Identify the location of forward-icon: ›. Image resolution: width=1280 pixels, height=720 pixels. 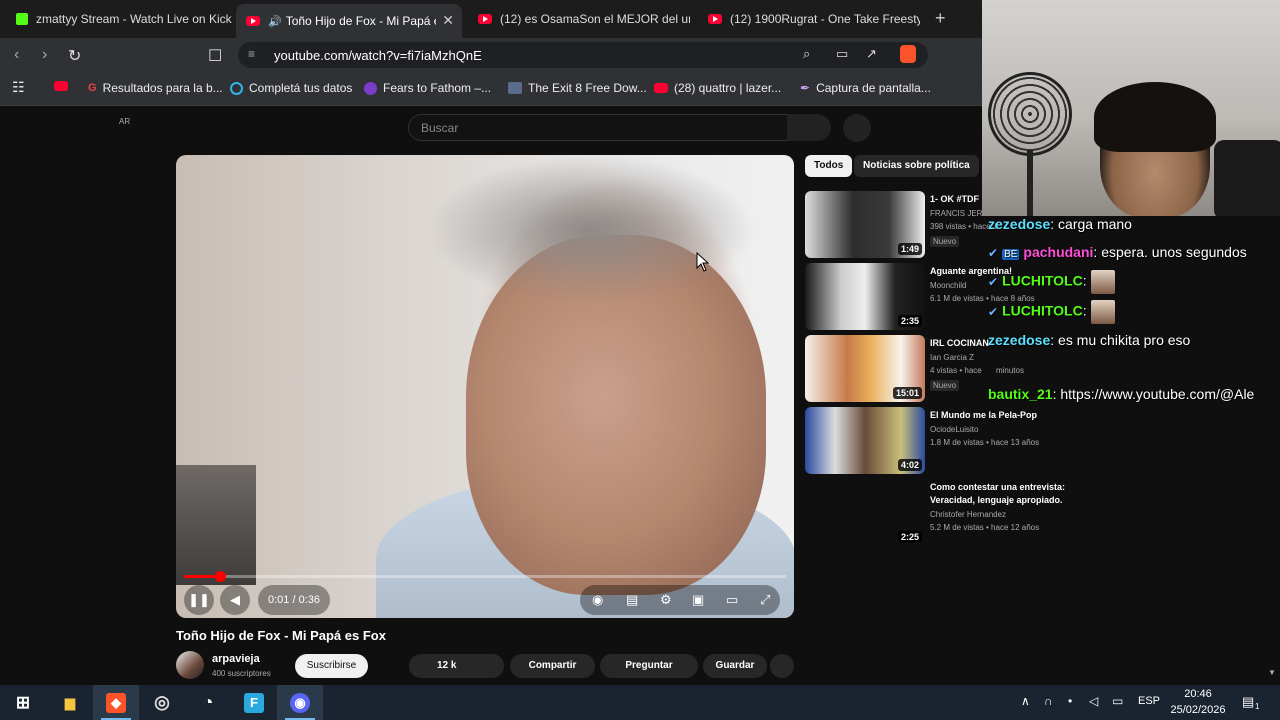
(44, 55).